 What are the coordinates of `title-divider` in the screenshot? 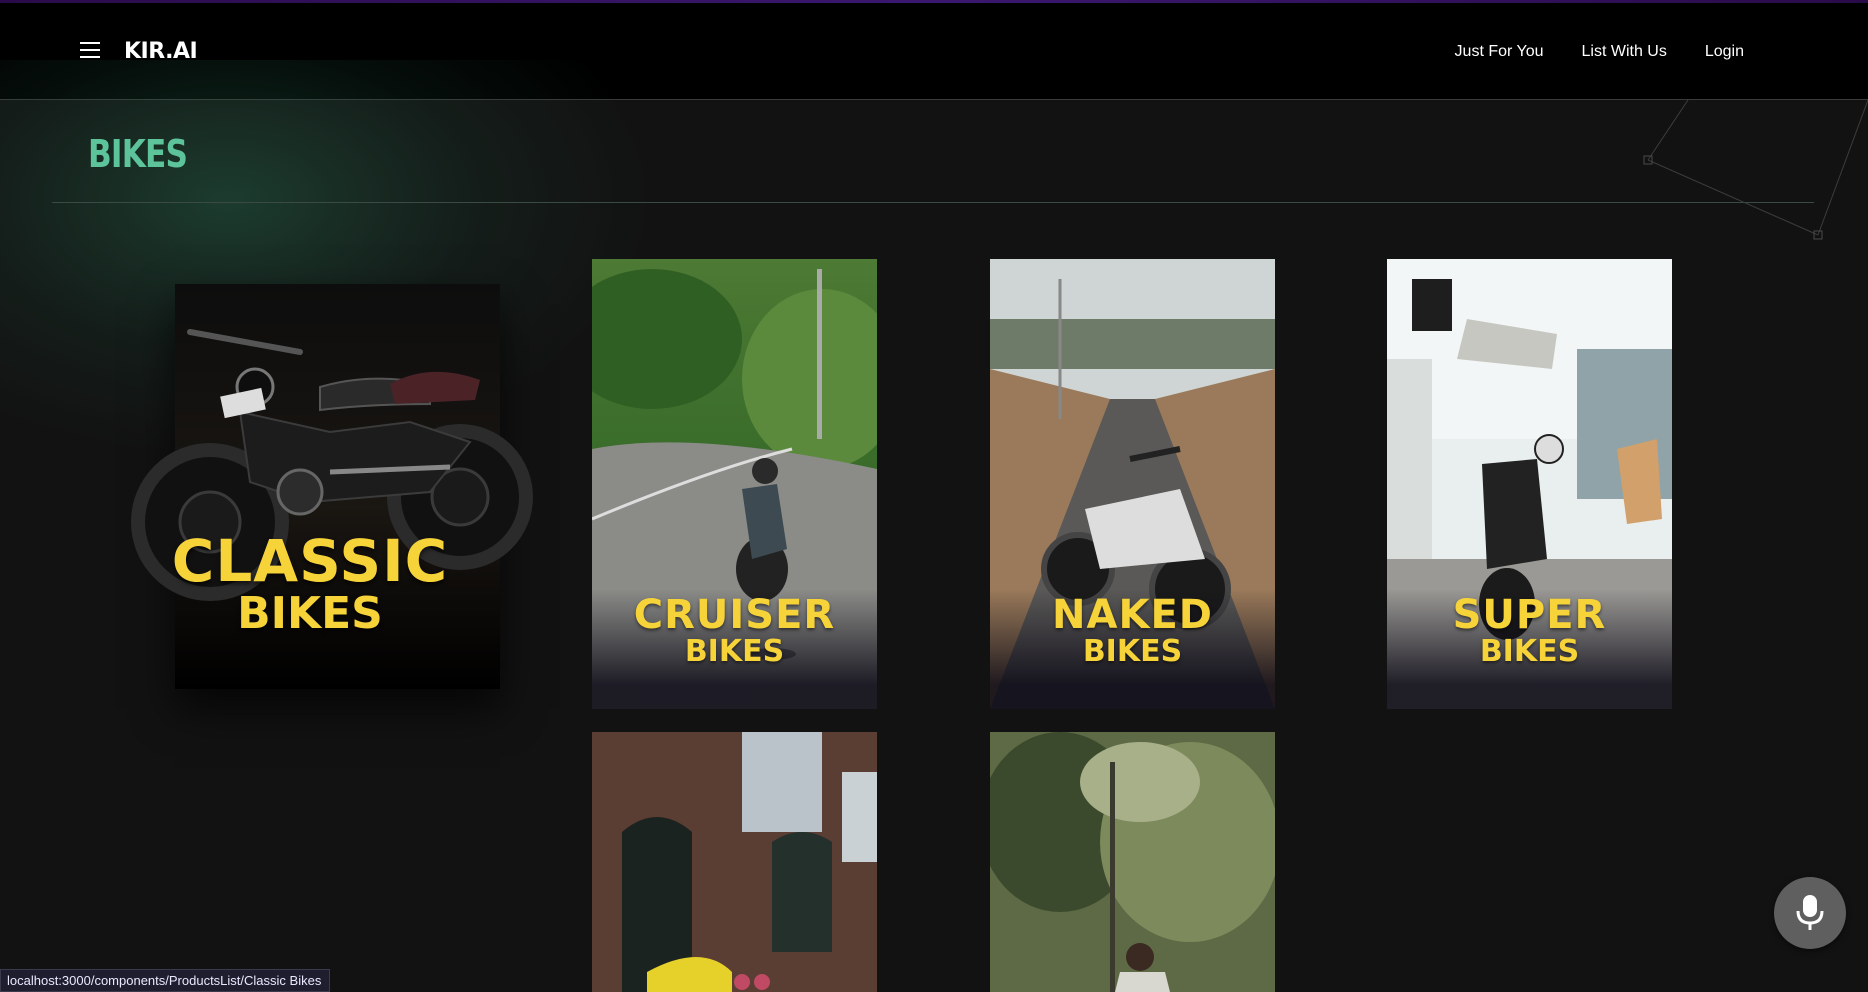 It's located at (933, 202).